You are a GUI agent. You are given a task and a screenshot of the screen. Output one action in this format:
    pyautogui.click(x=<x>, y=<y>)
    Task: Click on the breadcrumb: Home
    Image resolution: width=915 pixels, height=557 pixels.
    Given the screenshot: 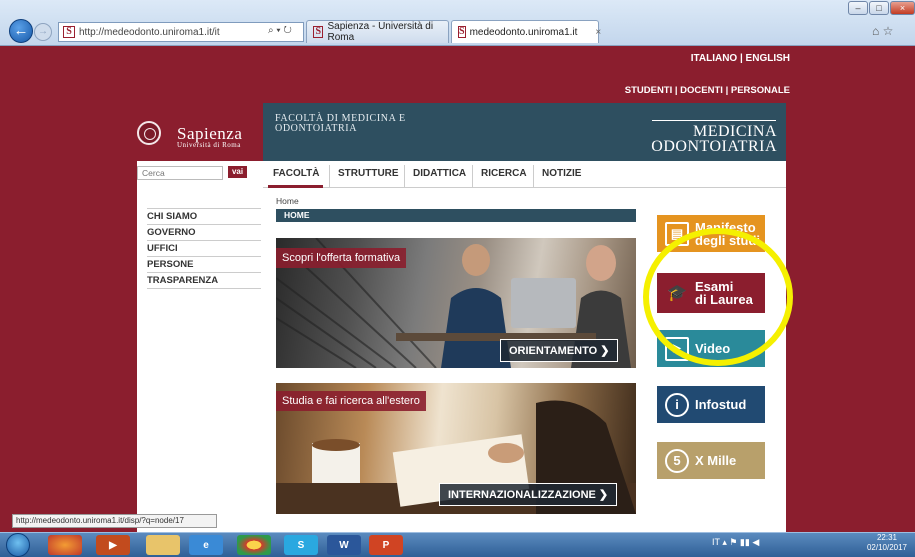 What is the action you would take?
    pyautogui.click(x=287, y=201)
    